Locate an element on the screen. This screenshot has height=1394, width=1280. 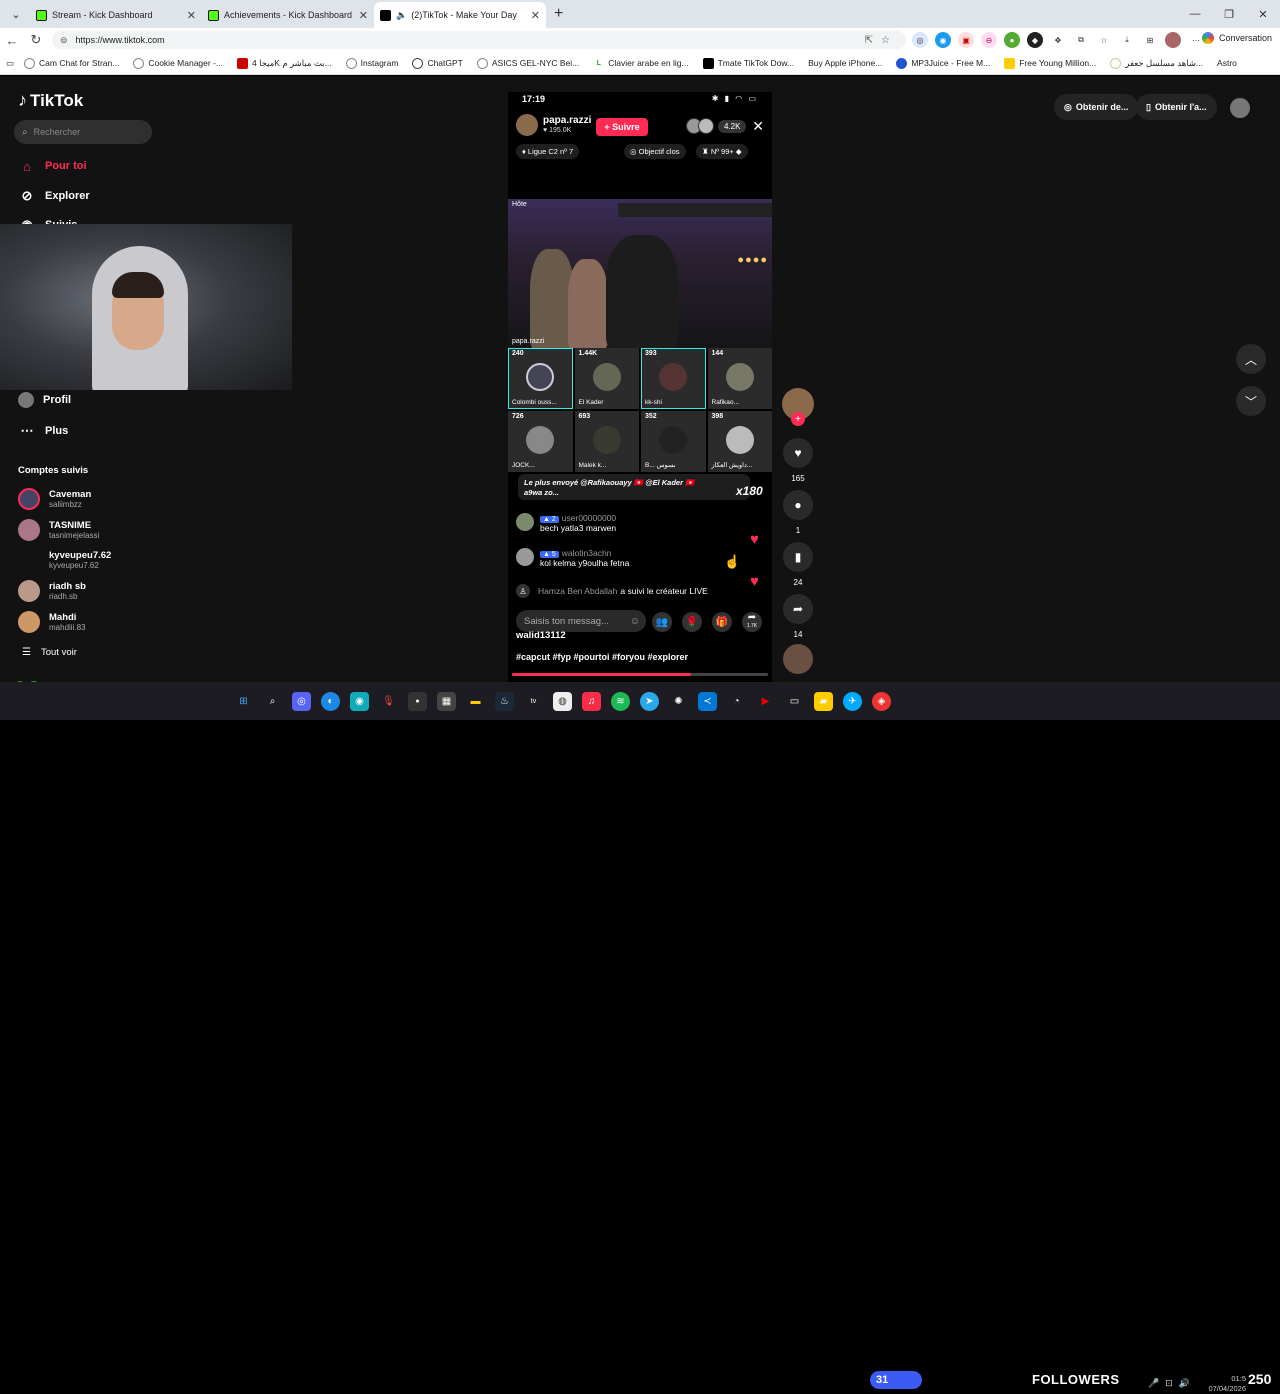
tab-kick-achievements: Achievements - Kick Dashboard ✕ is located at coordinates (288, 15).